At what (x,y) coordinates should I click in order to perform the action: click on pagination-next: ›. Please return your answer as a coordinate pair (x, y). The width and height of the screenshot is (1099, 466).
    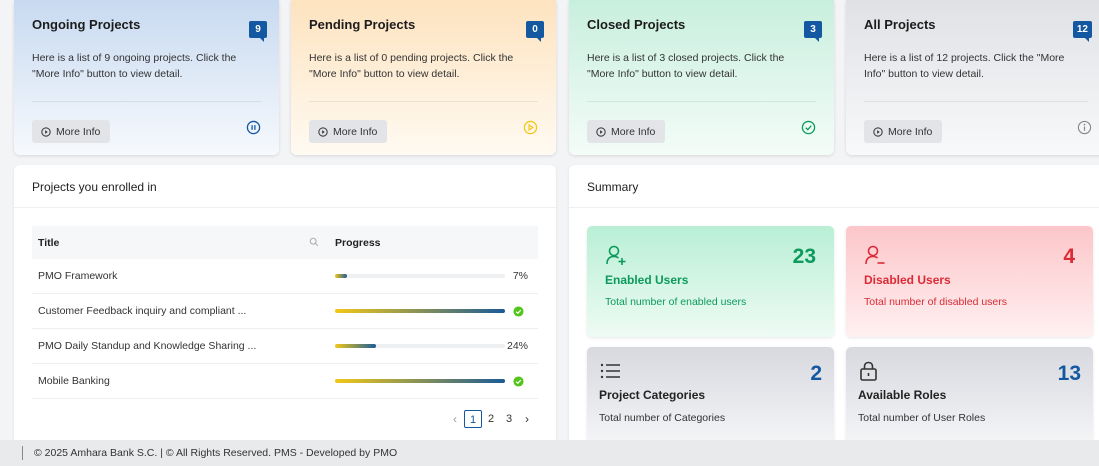
    Looking at the image, I should click on (527, 419).